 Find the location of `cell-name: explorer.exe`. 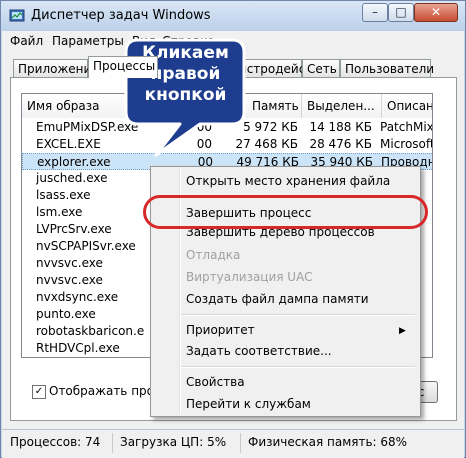

cell-name: explorer.exe is located at coordinates (74, 162).